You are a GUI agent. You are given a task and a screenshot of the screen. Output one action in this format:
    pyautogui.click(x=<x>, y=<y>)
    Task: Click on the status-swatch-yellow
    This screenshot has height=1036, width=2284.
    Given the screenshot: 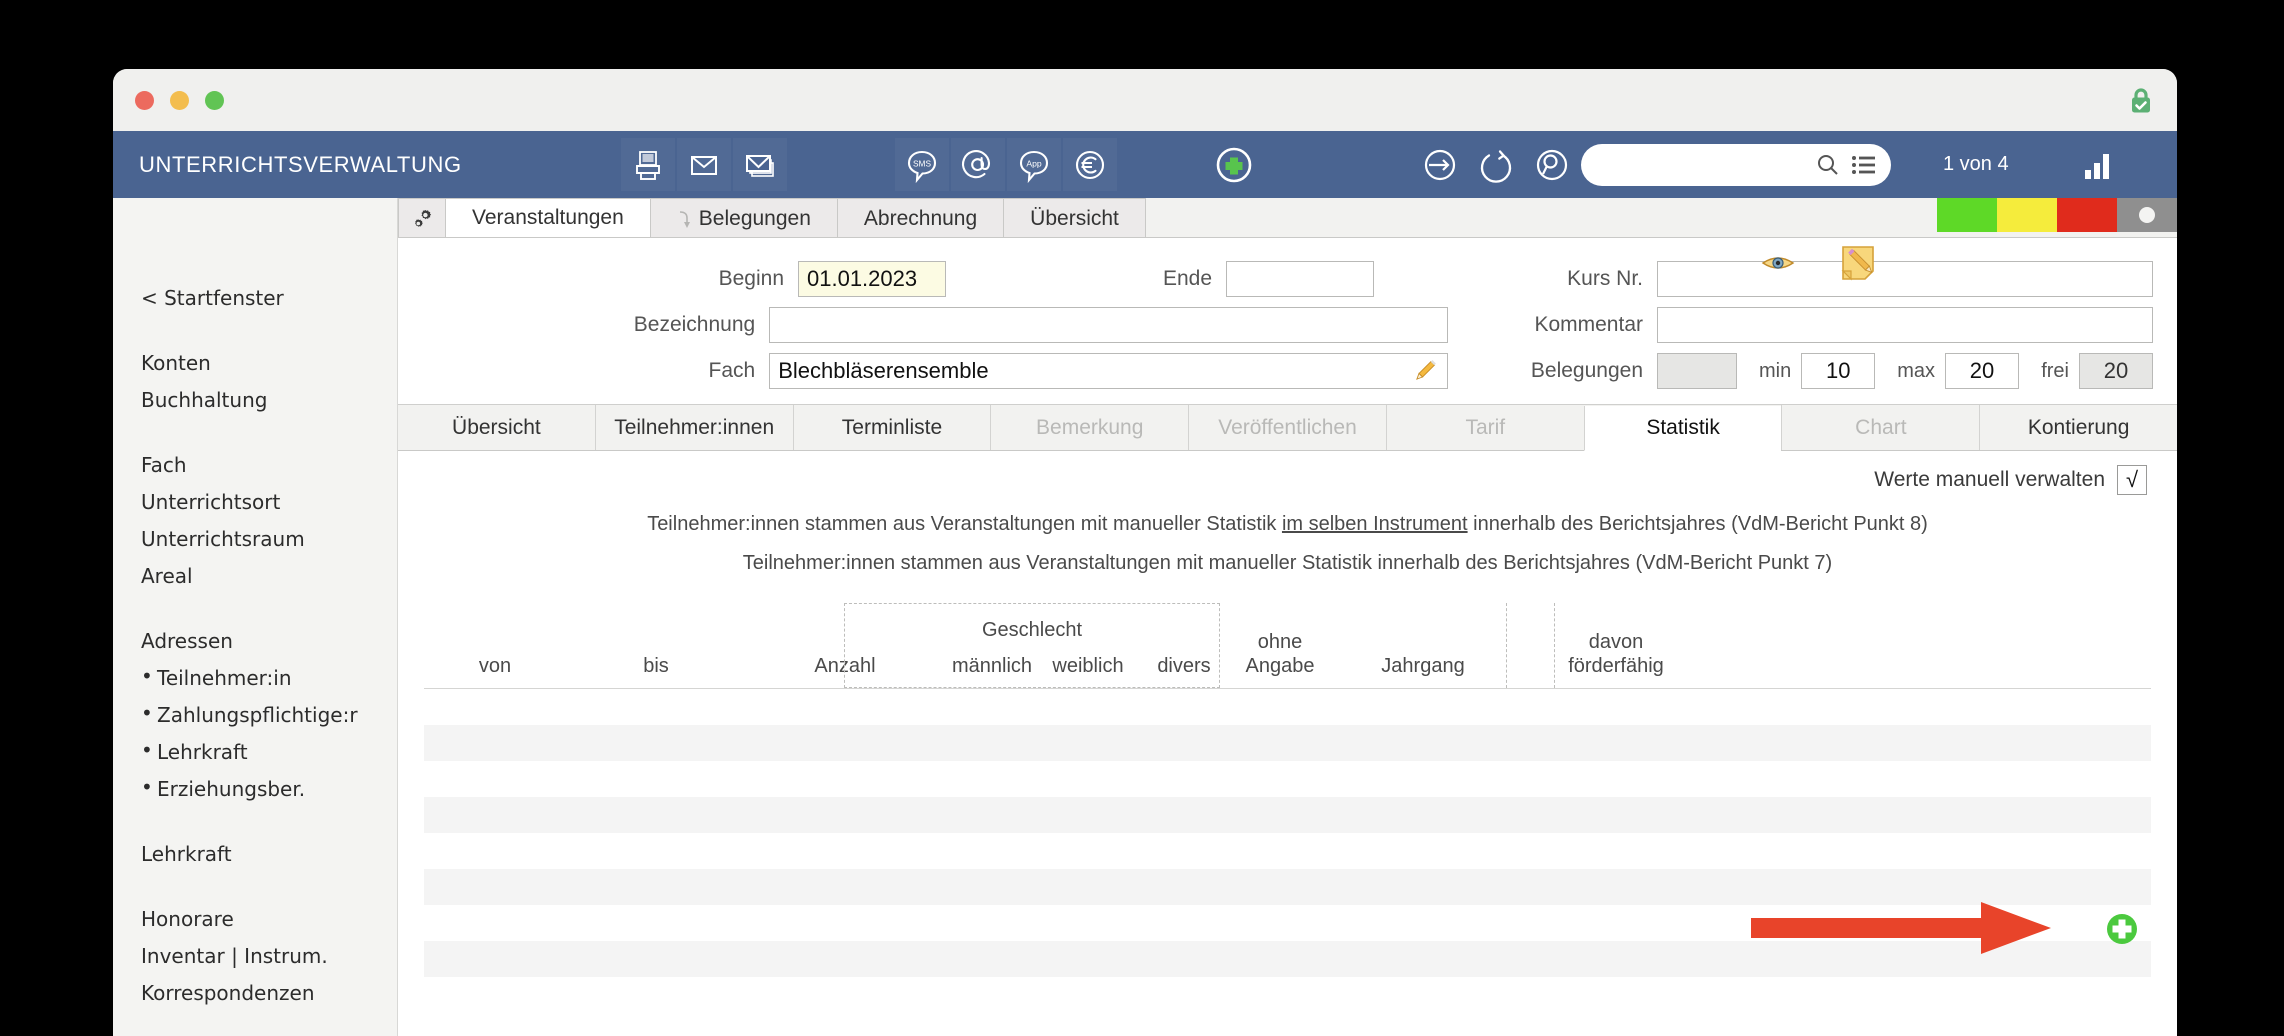 What is the action you would take?
    pyautogui.click(x=2027, y=215)
    